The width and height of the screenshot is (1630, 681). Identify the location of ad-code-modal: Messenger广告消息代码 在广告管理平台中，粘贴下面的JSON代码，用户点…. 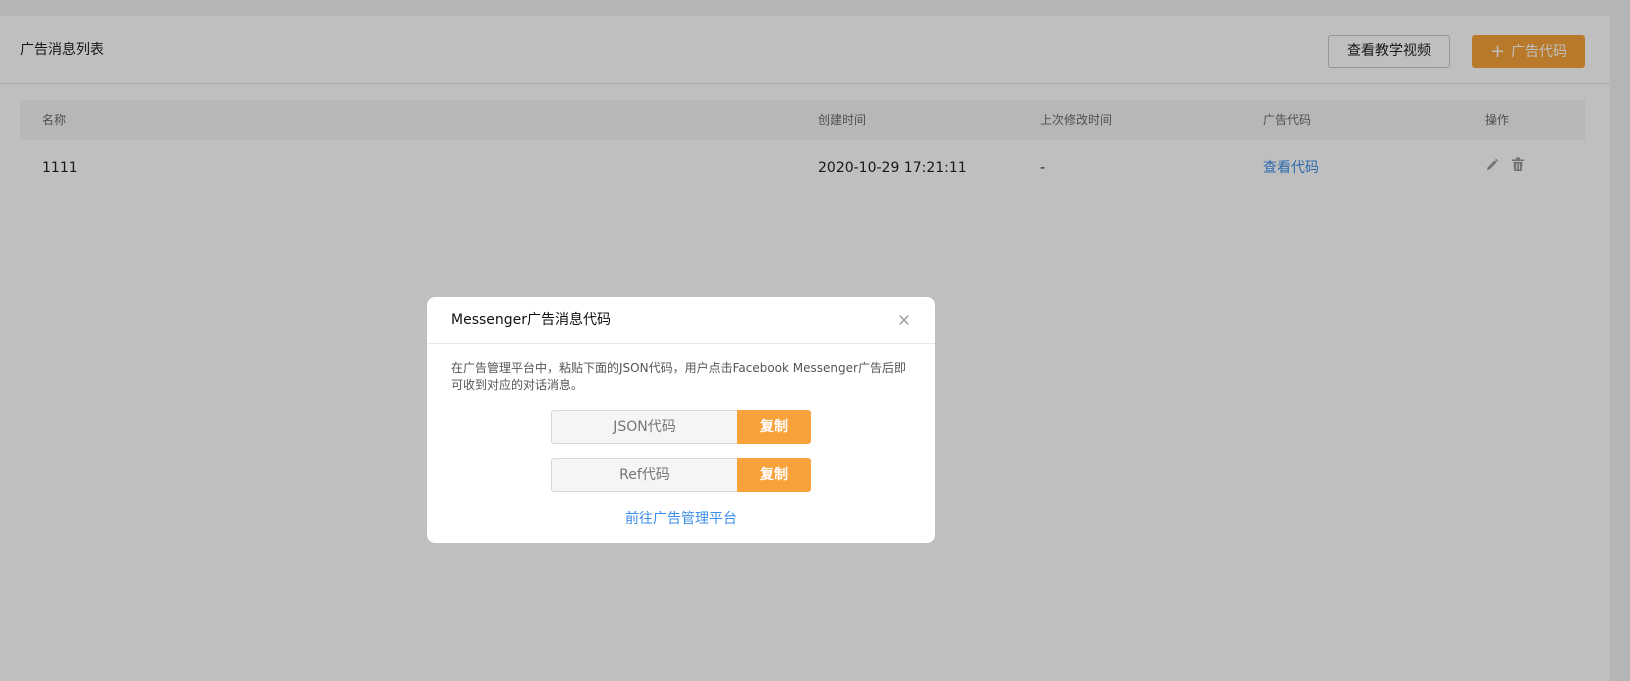
(681, 420).